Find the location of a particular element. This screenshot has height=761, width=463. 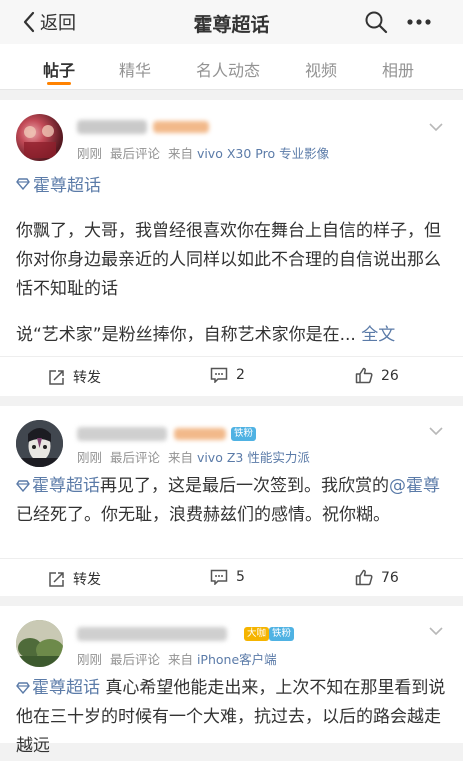

like-count: 26 is located at coordinates (390, 375).